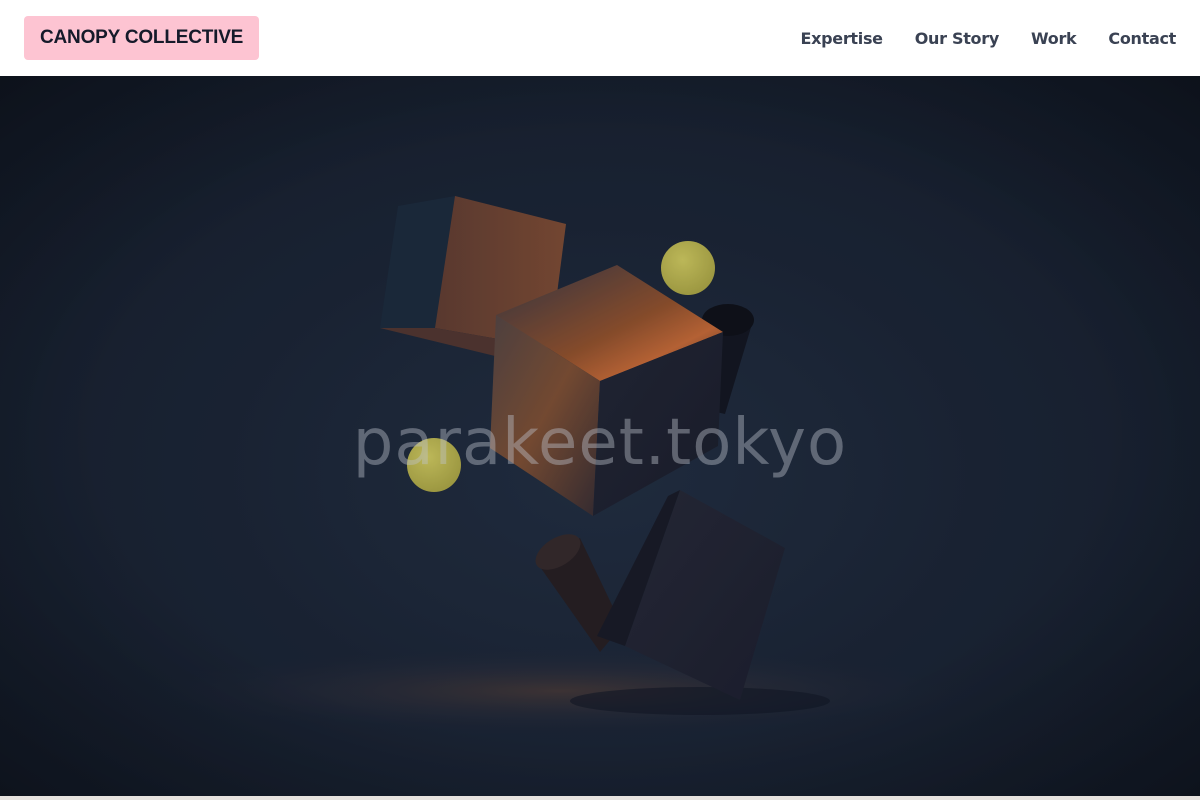  What do you see at coordinates (957, 38) in the screenshot?
I see `nav-link-our-story: Our Story` at bounding box center [957, 38].